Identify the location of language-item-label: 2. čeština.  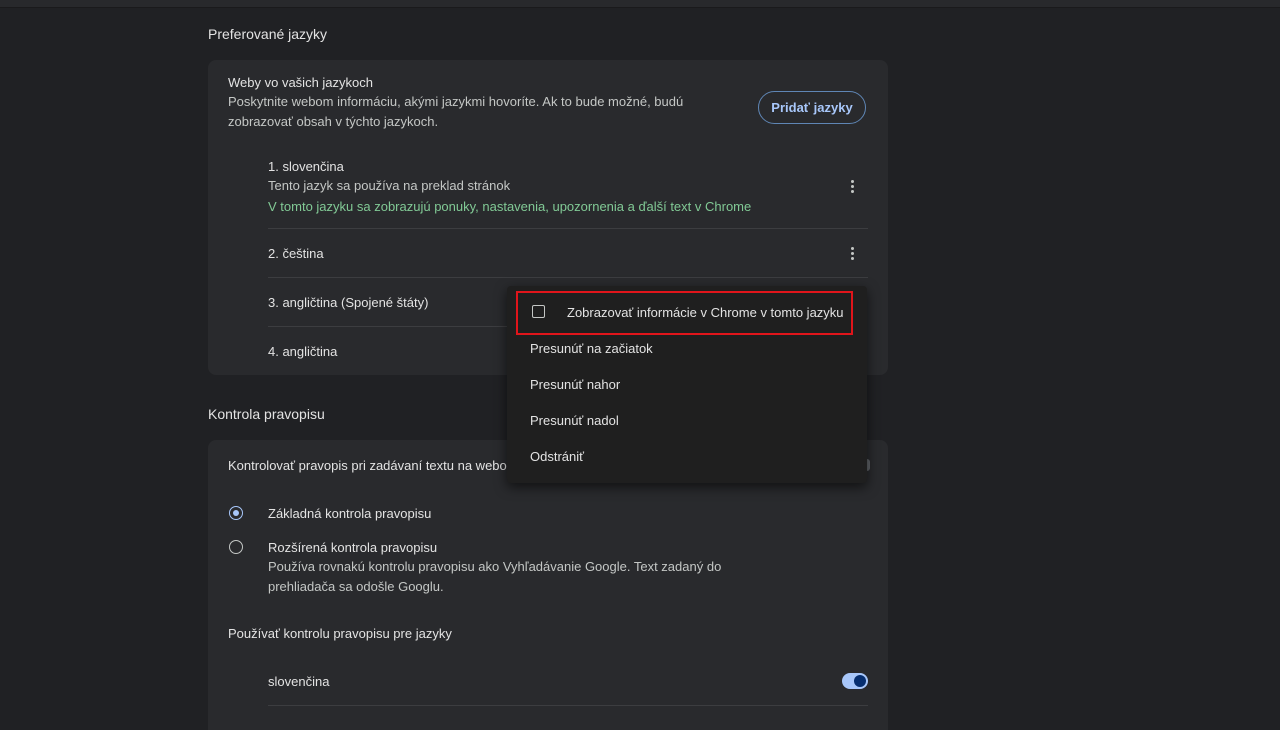
(296, 253).